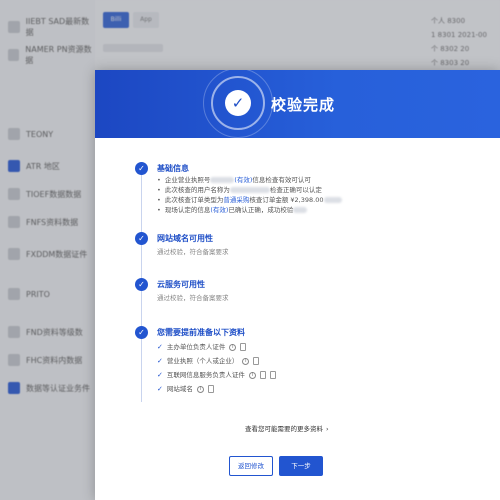 The image size is (500, 500). What do you see at coordinates (173, 168) in the screenshot?
I see `step-title: 基础信息` at bounding box center [173, 168].